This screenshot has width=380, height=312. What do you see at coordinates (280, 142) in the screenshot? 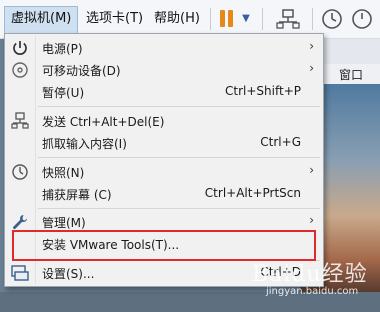
I see `menu-item-shortcut: Ctrl+G` at bounding box center [280, 142].